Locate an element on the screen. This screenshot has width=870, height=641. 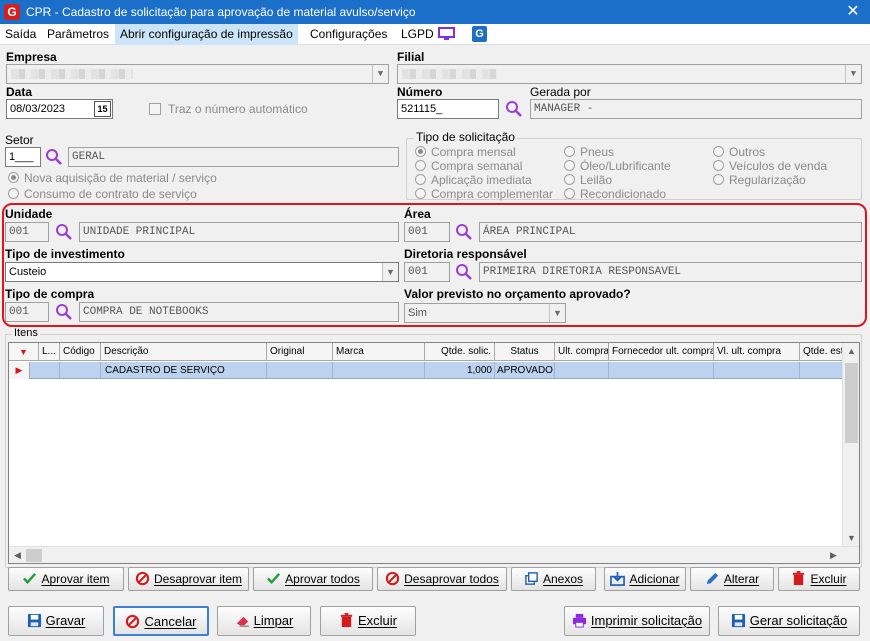
horizontal-scrollbar: ◀ ▶ is located at coordinates (434, 554).